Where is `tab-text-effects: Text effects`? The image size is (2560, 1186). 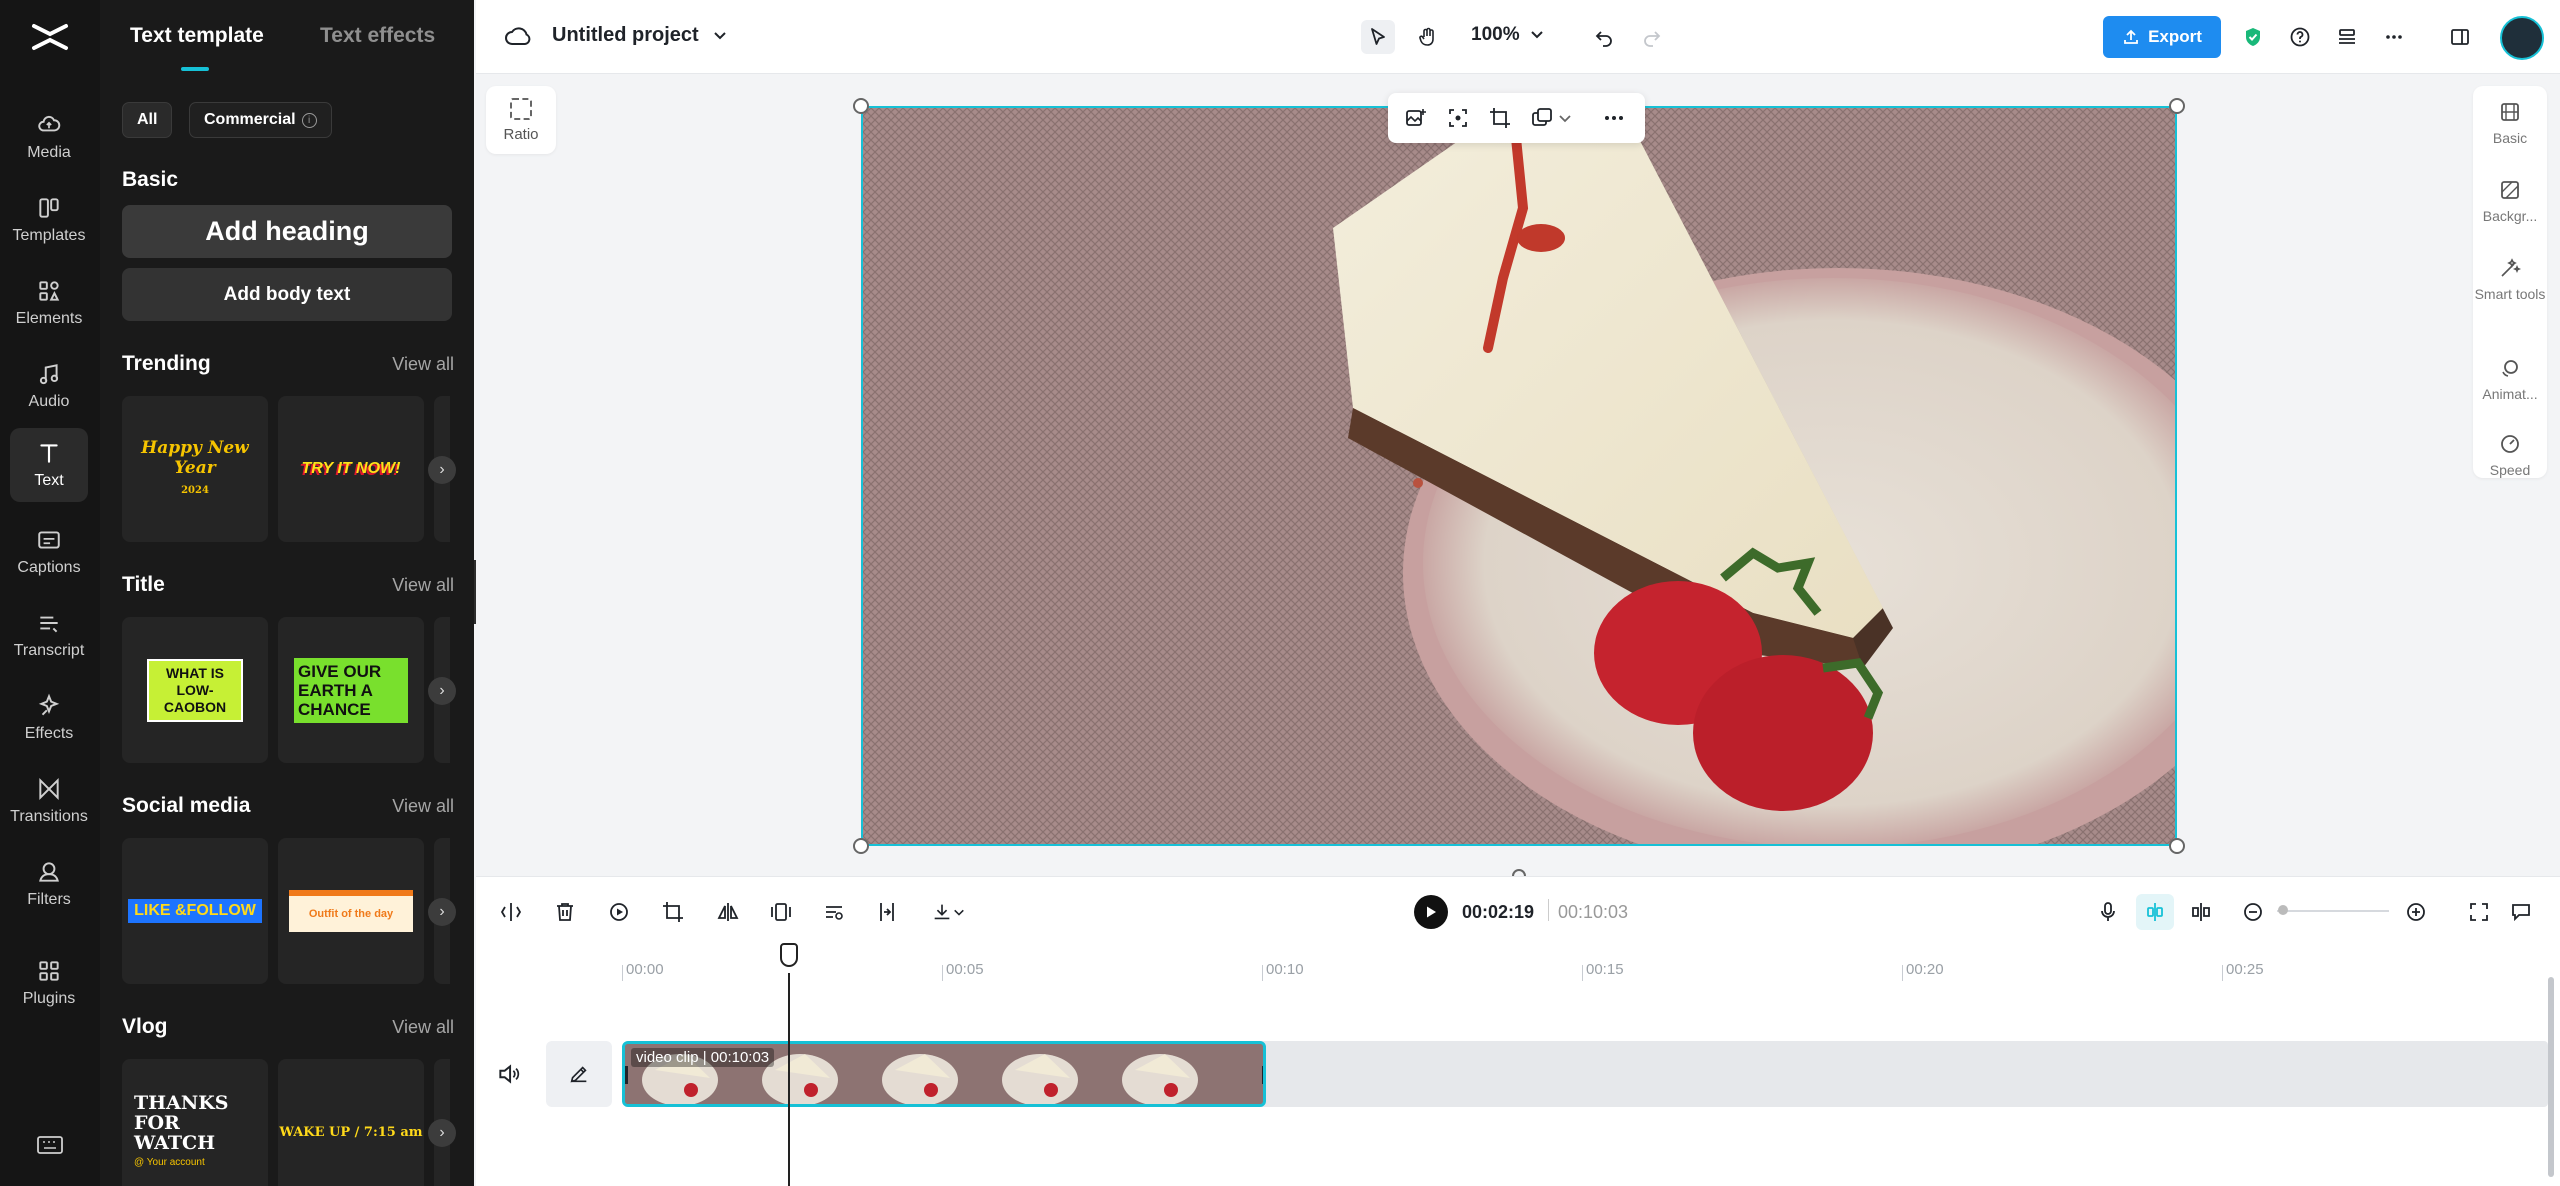 tab-text-effects: Text effects is located at coordinates (377, 36).